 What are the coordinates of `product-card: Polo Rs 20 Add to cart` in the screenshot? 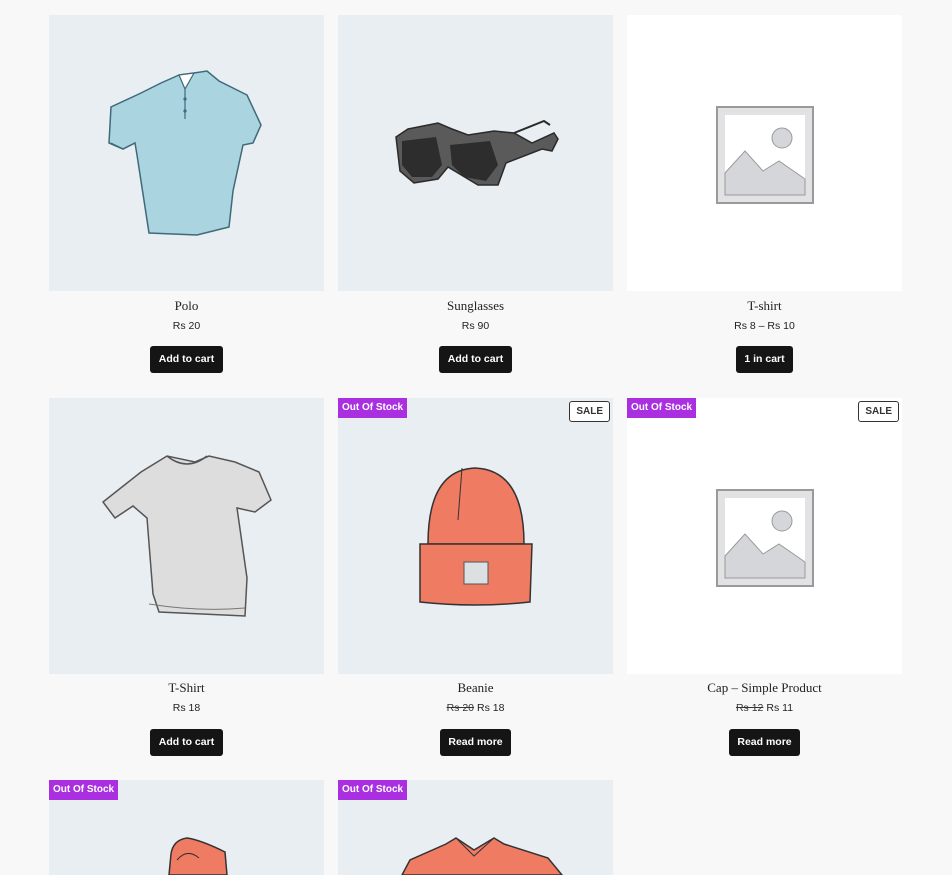 It's located at (186, 200).